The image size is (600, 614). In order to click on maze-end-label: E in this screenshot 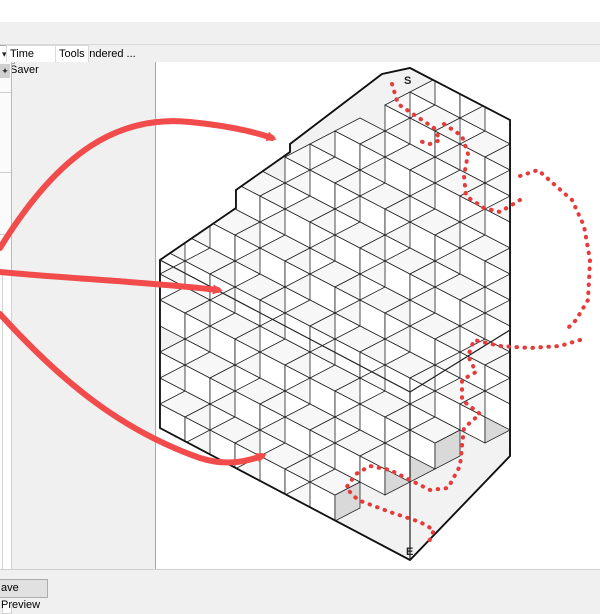, I will do `click(409, 552)`.